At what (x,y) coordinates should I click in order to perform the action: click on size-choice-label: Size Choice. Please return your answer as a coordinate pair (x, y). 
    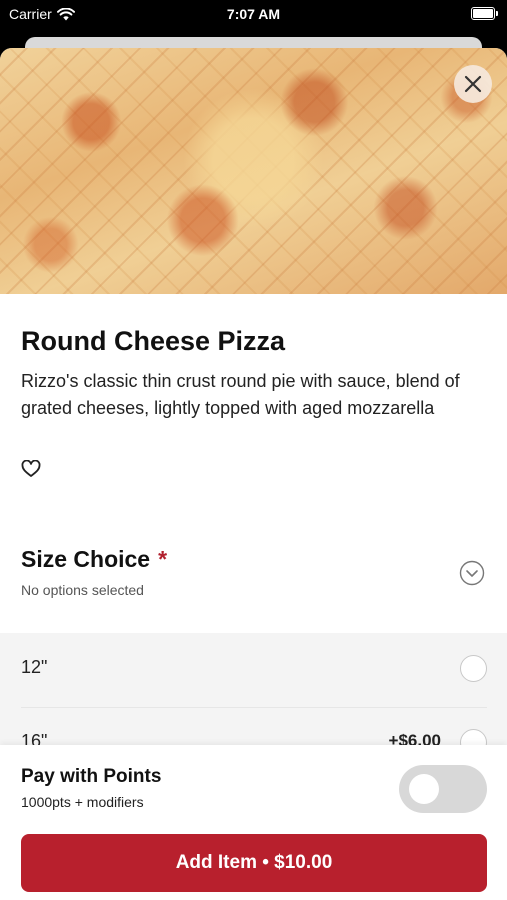
    Looking at the image, I should click on (86, 559).